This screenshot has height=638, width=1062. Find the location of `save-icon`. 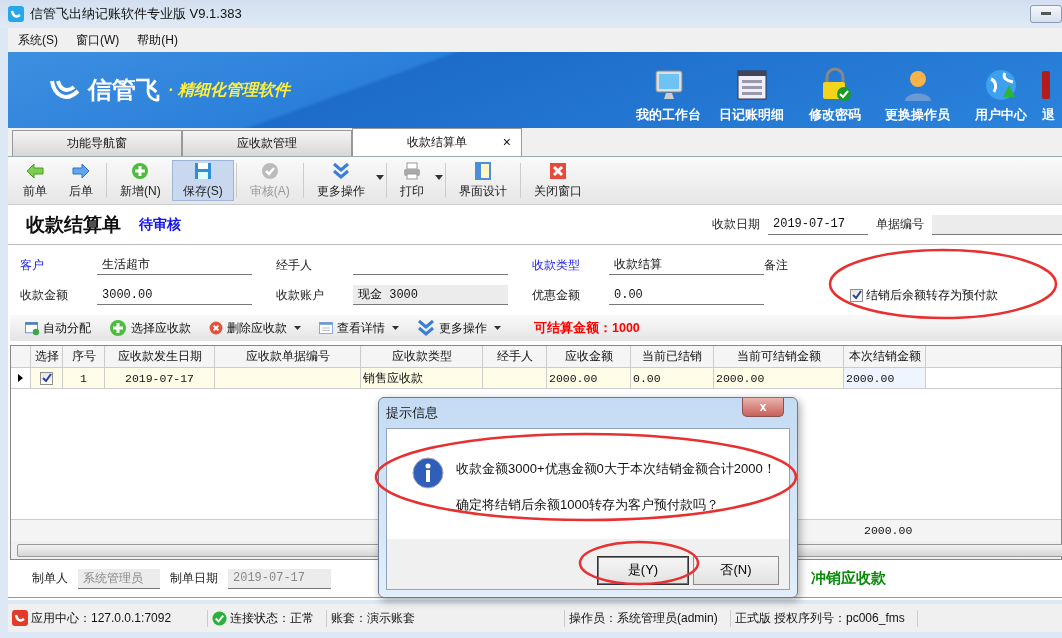

save-icon is located at coordinates (202, 171).